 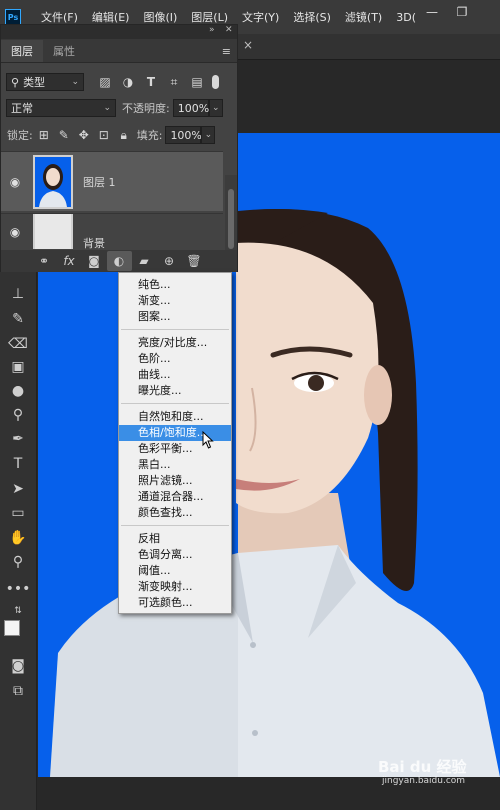 I want to click on layer-thumbnail-image, so click(x=53, y=181).